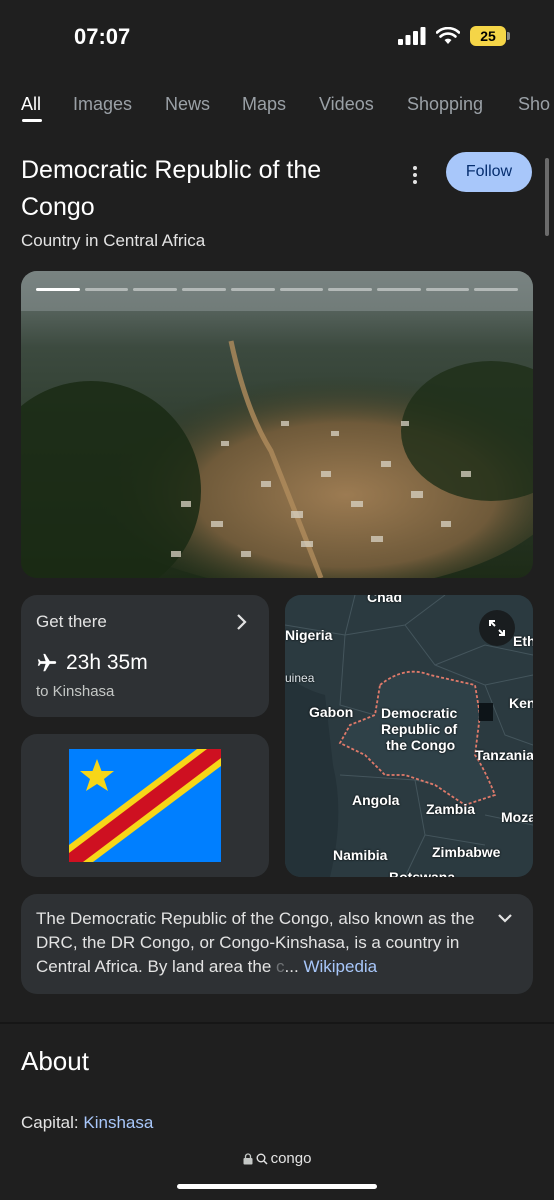  Describe the element at coordinates (32, 120) in the screenshot. I see `active-tab-indicator` at that location.